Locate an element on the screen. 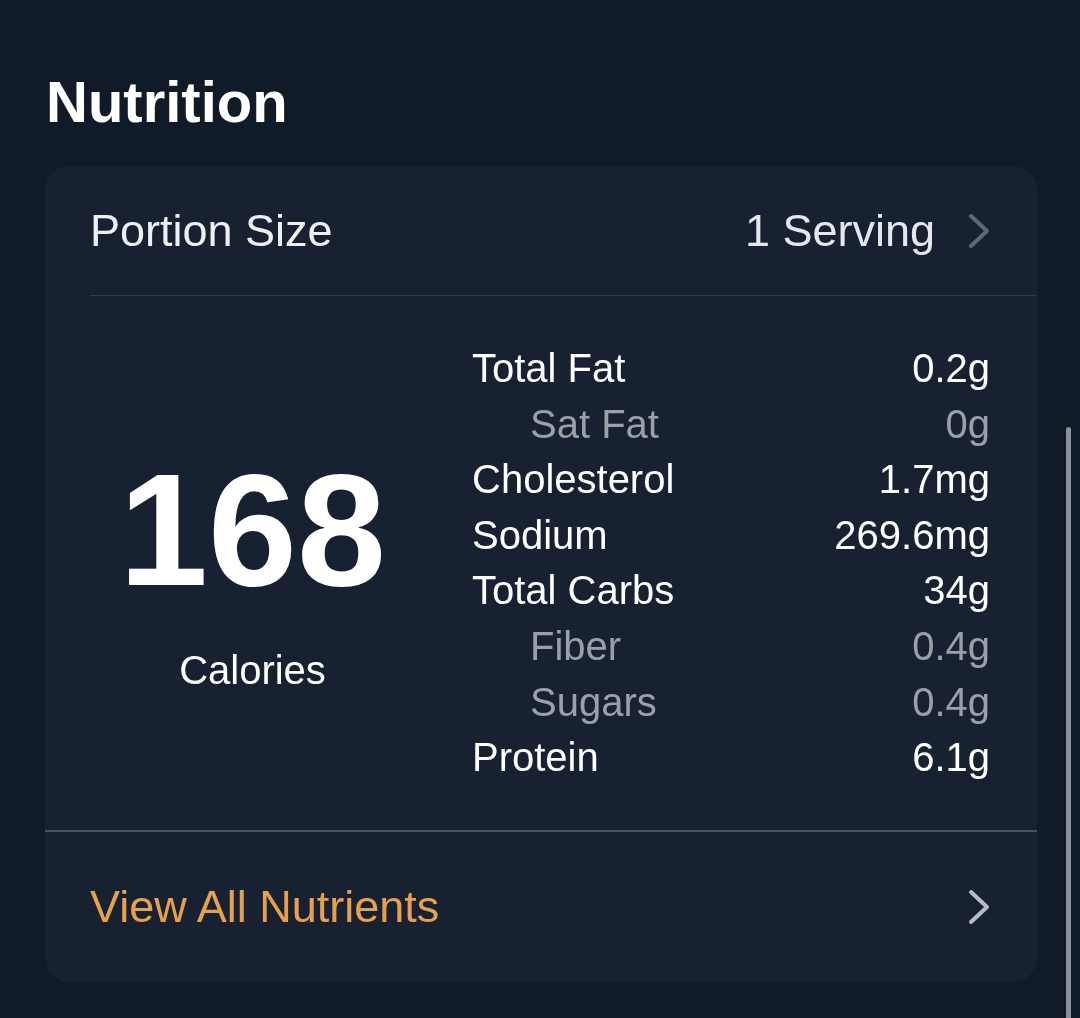 The image size is (1080, 1018). chevron-right-icon is located at coordinates (979, 907).